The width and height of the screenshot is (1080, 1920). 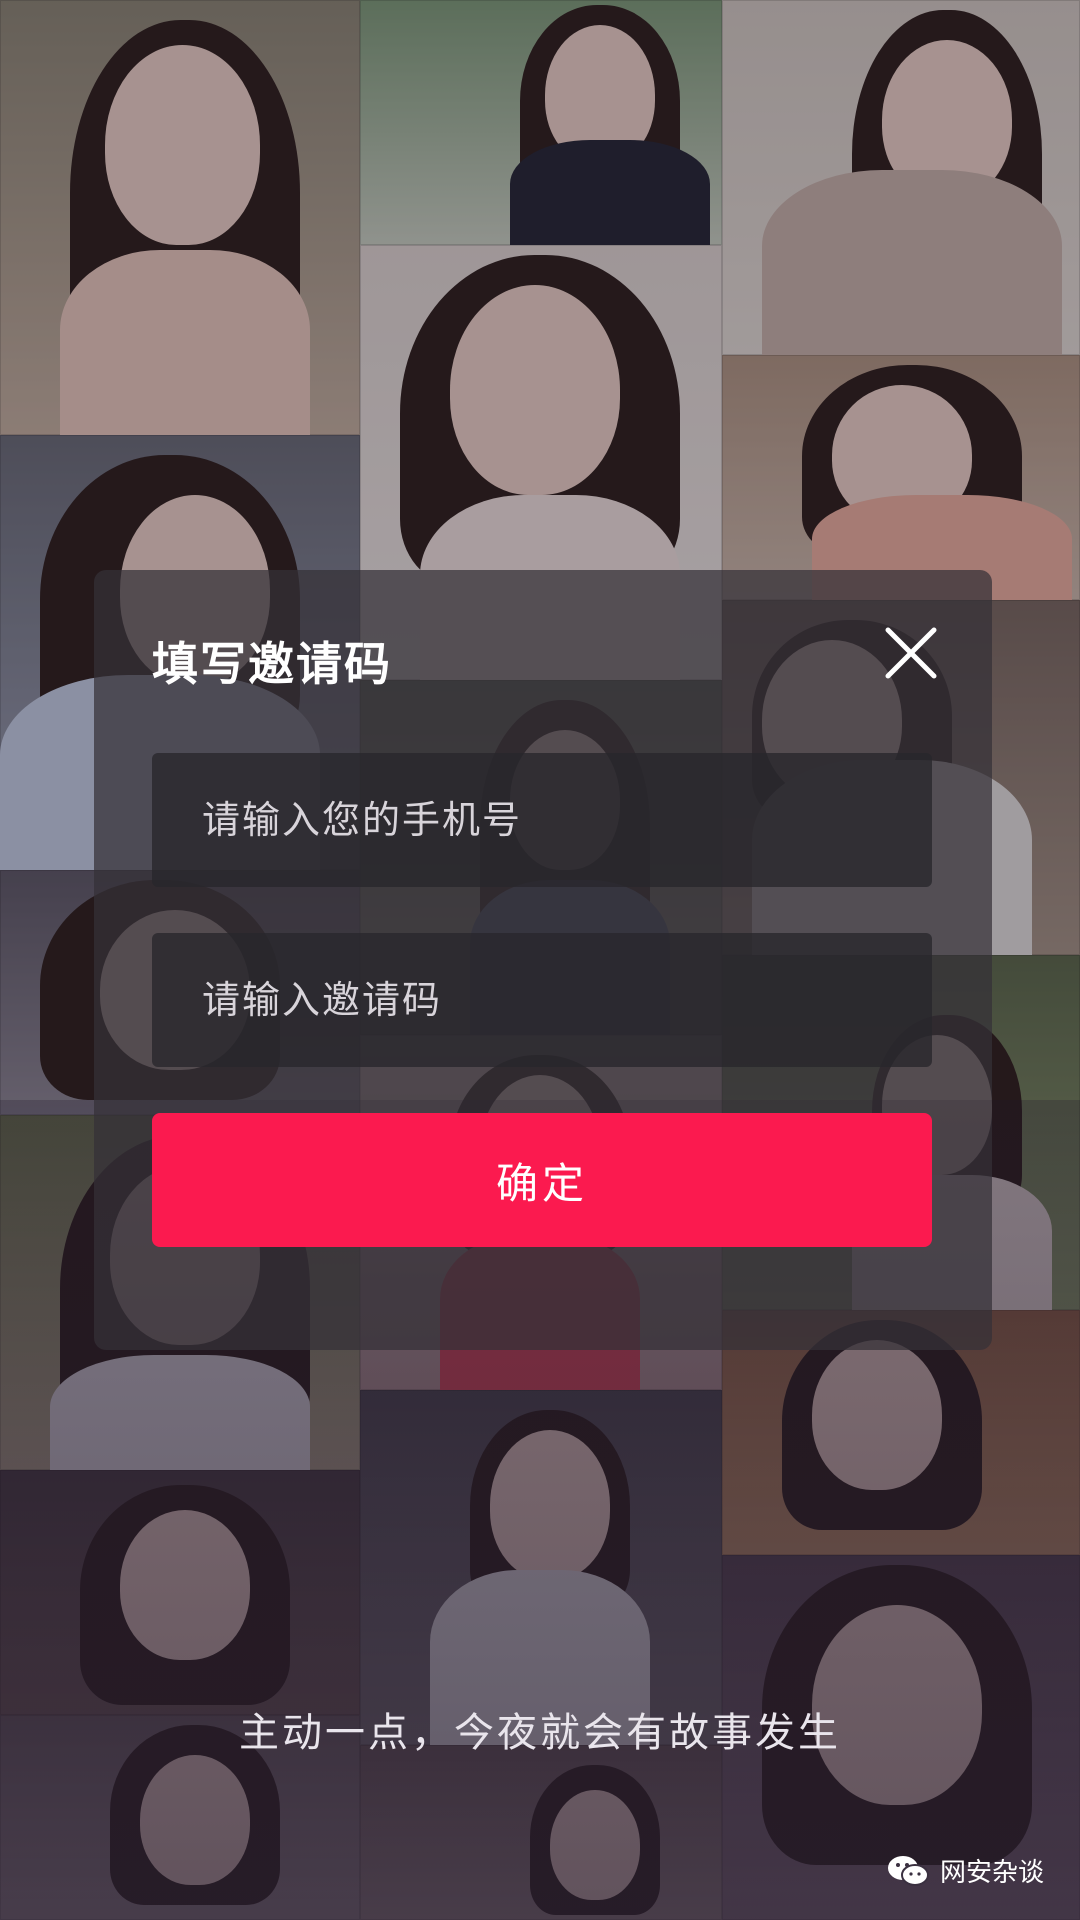 I want to click on invite-code-field, so click(x=542, y=1000).